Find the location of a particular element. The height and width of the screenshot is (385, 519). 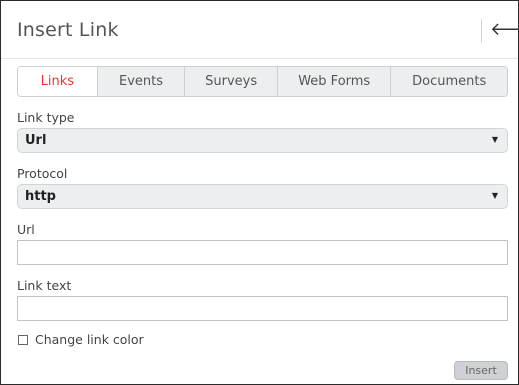

protocol-value: http is located at coordinates (40, 196).